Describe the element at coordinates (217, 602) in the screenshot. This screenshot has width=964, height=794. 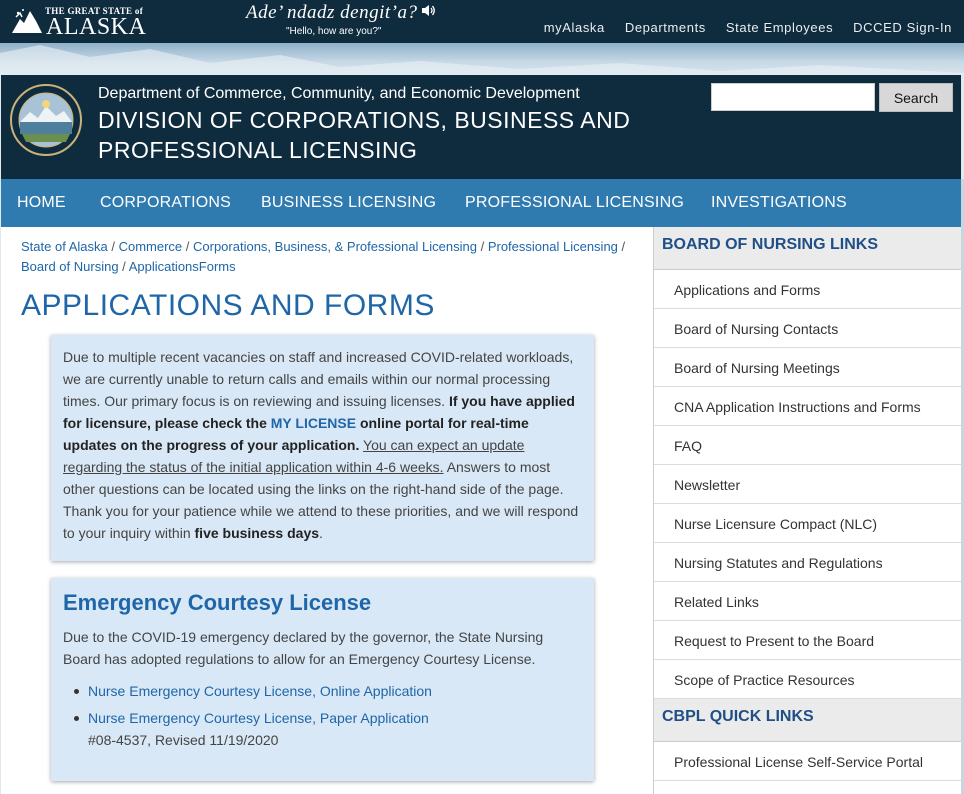
I see `ecl-title: Emergency Courtesy License` at that location.